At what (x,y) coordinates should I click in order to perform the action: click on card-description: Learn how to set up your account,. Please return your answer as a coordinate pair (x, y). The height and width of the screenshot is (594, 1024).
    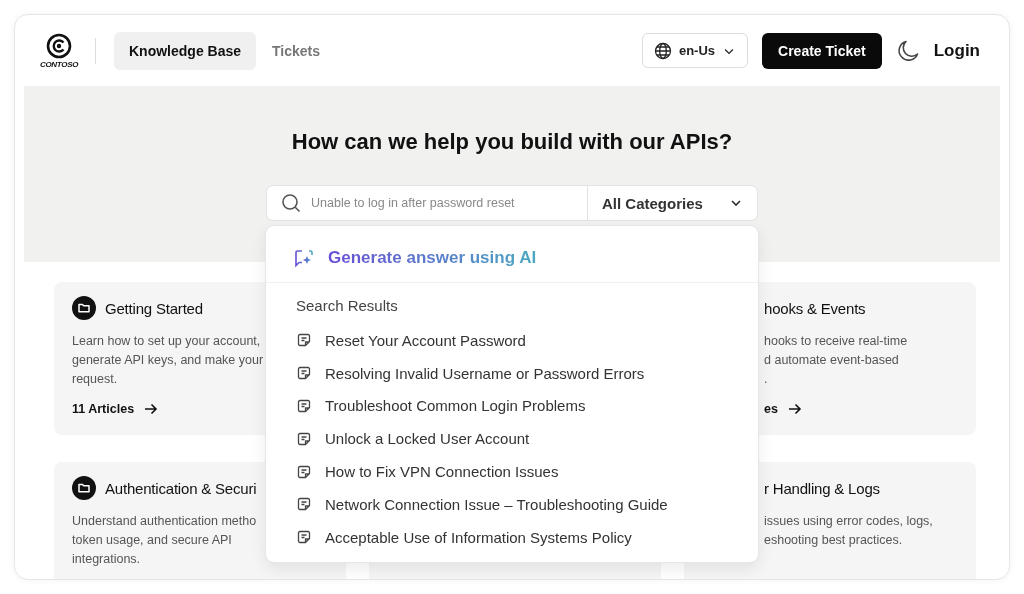
    Looking at the image, I should click on (166, 341).